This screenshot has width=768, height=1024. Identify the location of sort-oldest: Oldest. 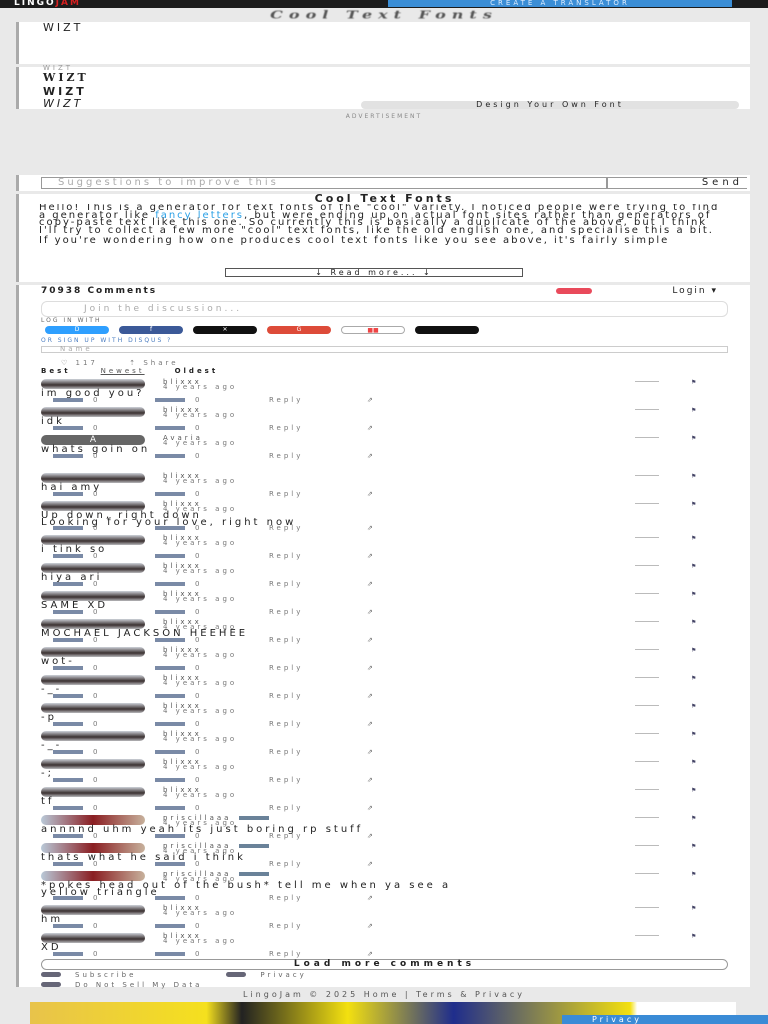
(197, 371).